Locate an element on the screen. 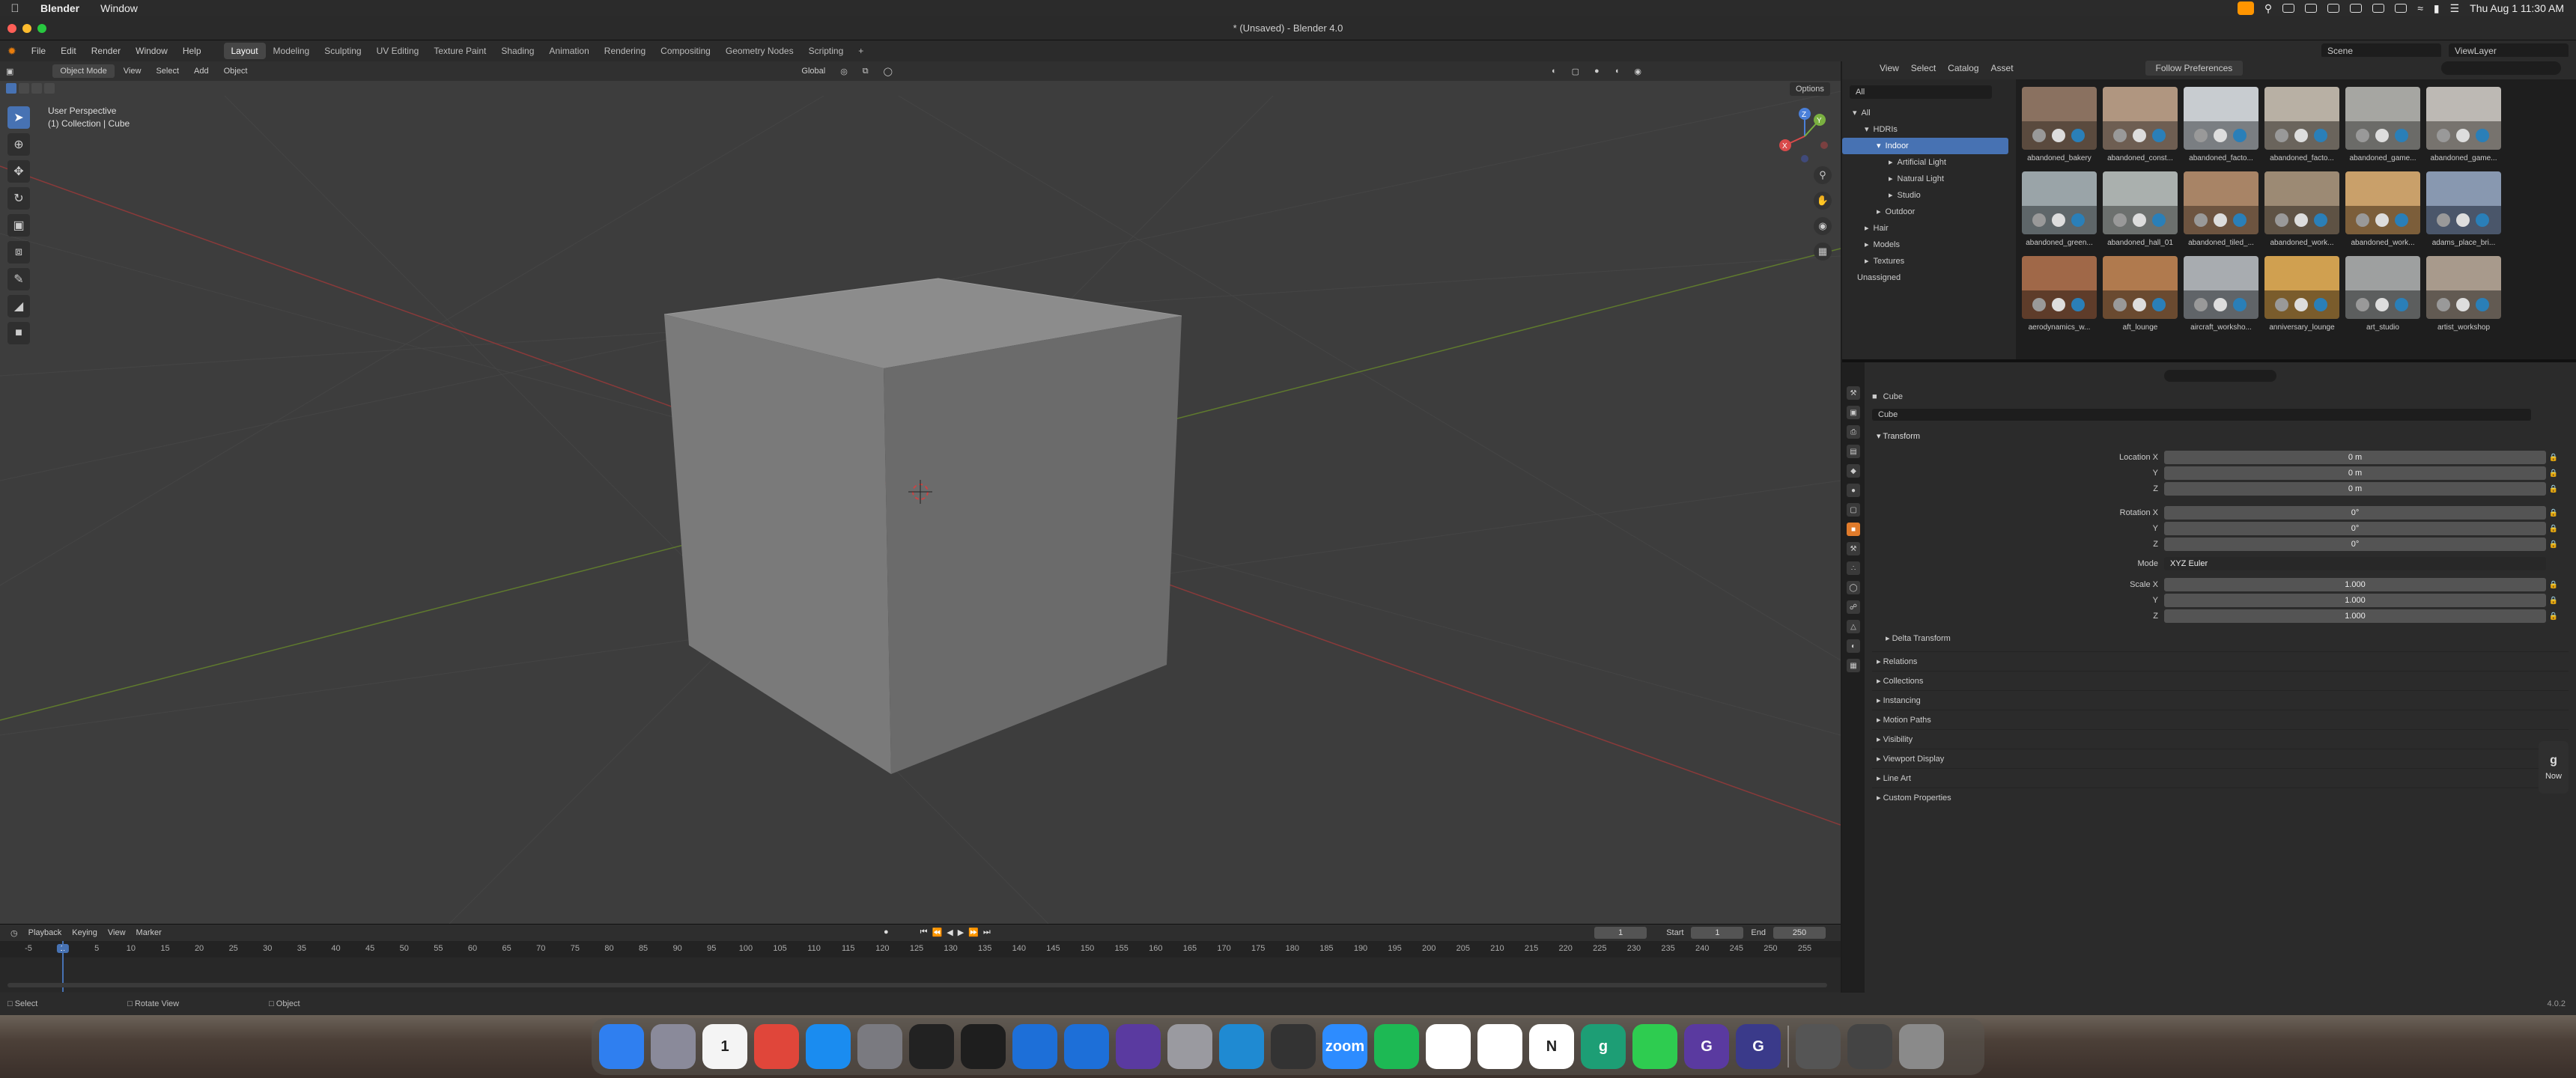 The image size is (2576, 1078). dock-grammarly-alt-icon: G is located at coordinates (1706, 1046).